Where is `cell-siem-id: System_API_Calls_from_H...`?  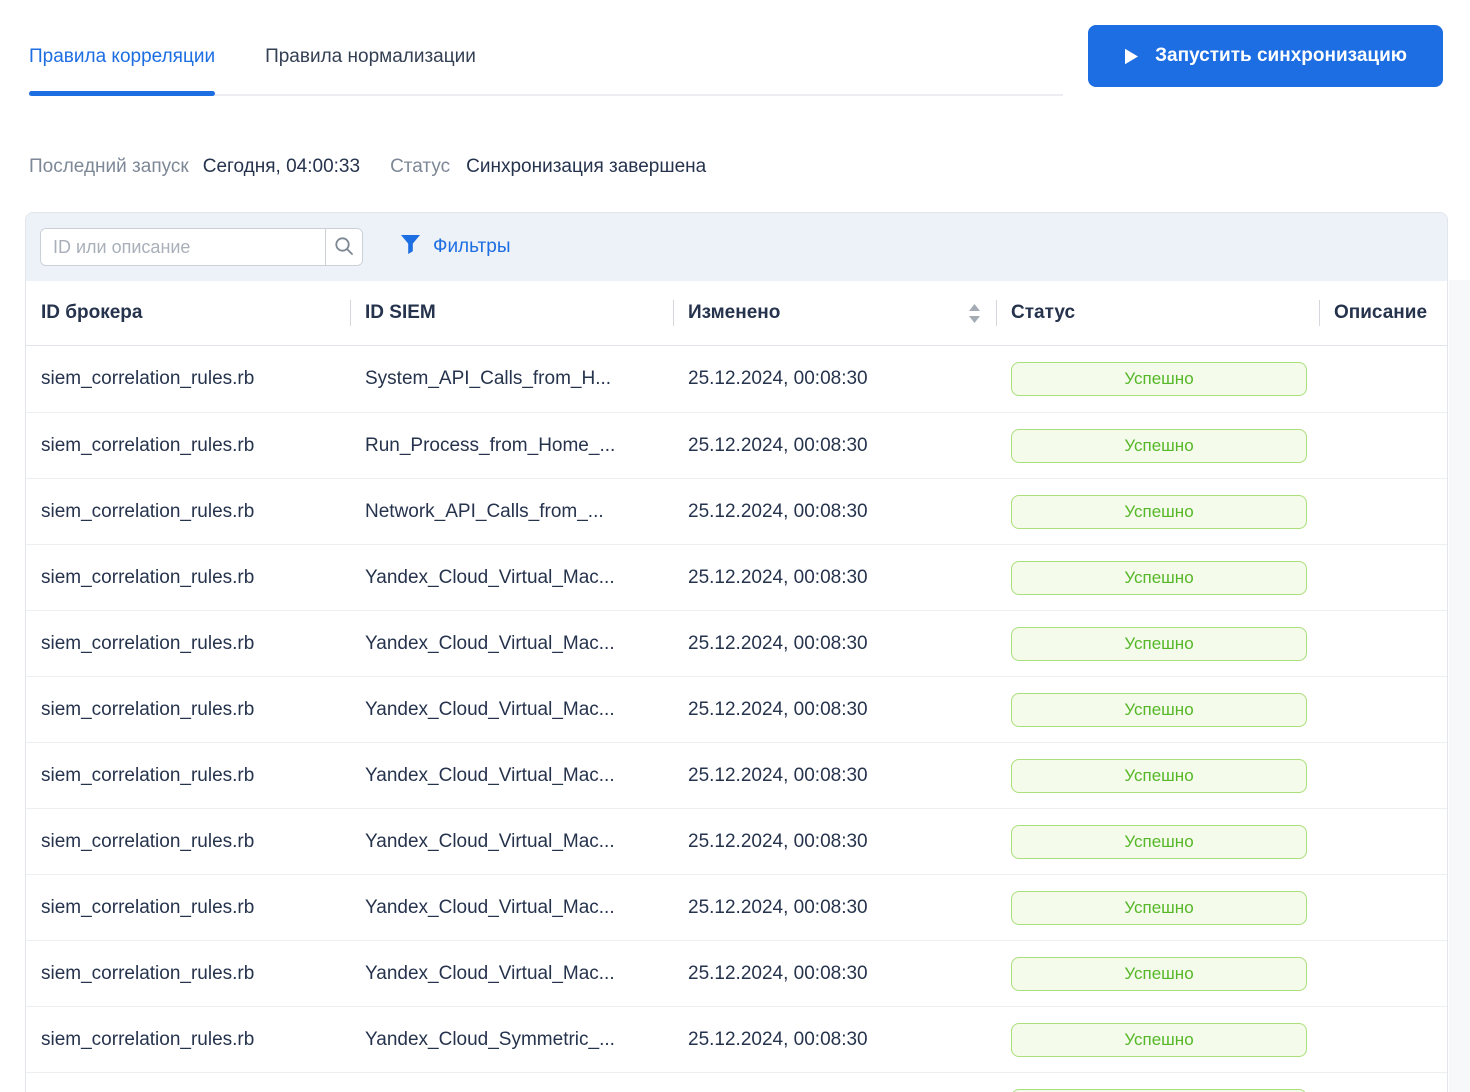 cell-siem-id: System_API_Calls_from_H... is located at coordinates (488, 378).